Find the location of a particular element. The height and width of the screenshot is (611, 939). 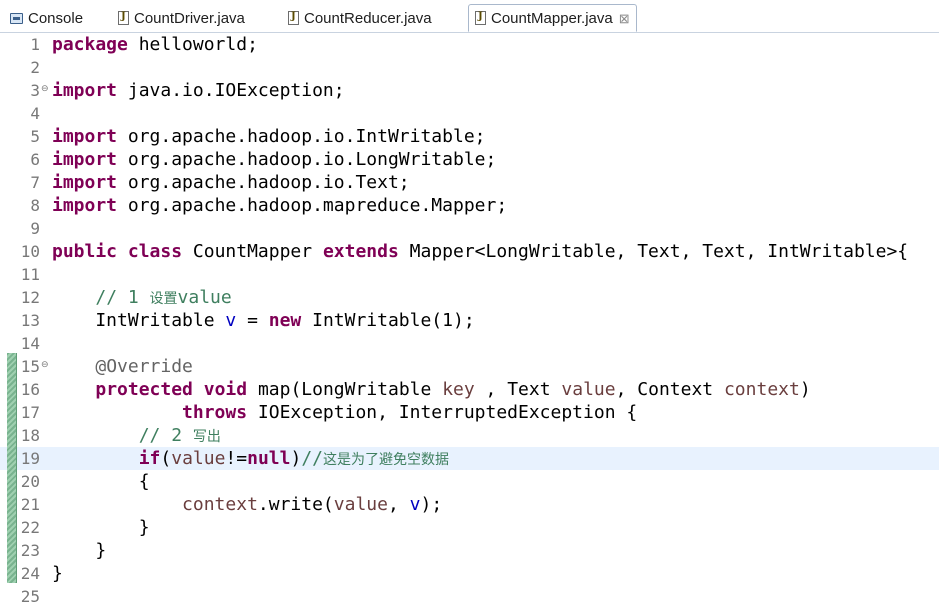

line-number: 11 is located at coordinates (30, 274).